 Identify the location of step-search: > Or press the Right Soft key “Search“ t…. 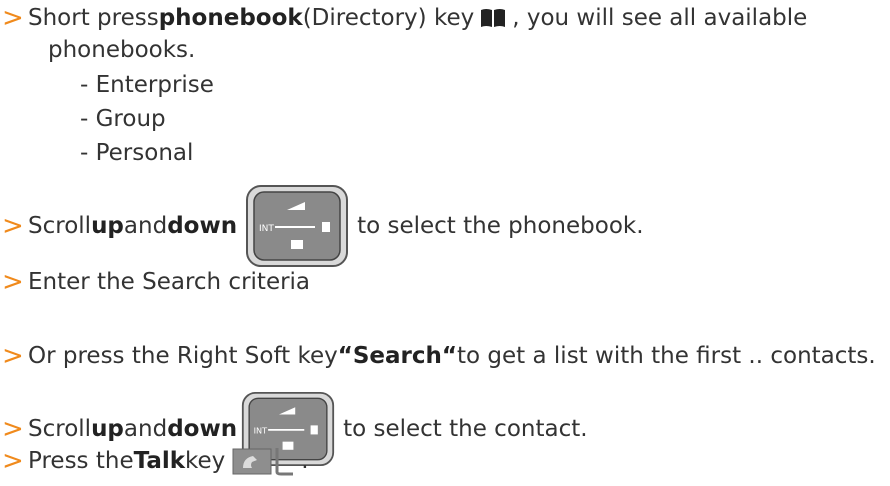
(439, 356).